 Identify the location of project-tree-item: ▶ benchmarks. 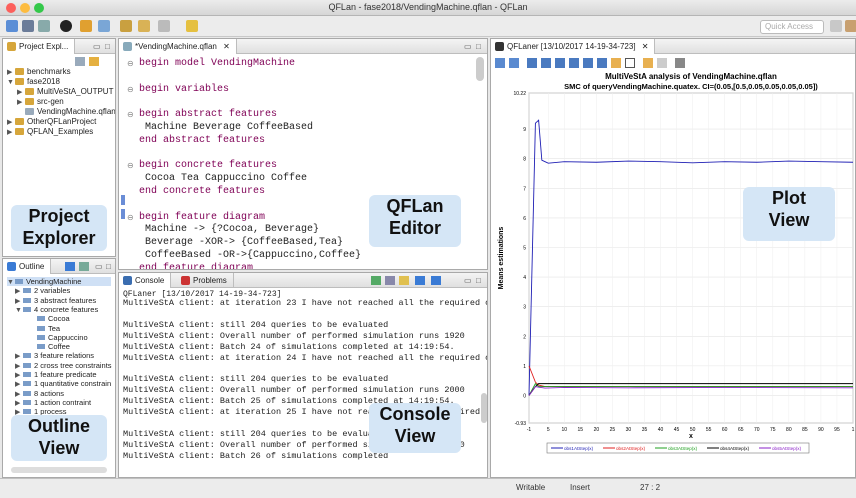
(39, 71).